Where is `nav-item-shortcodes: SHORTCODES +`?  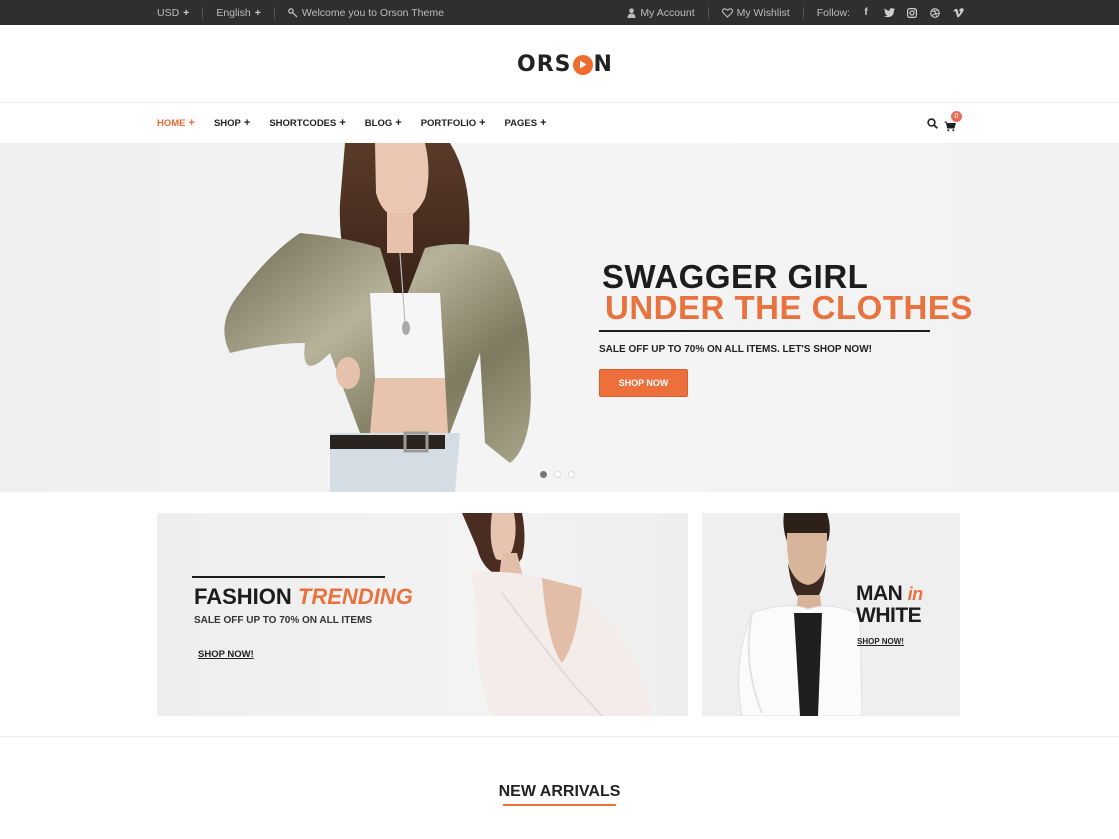 nav-item-shortcodes: SHORTCODES + is located at coordinates (307, 123).